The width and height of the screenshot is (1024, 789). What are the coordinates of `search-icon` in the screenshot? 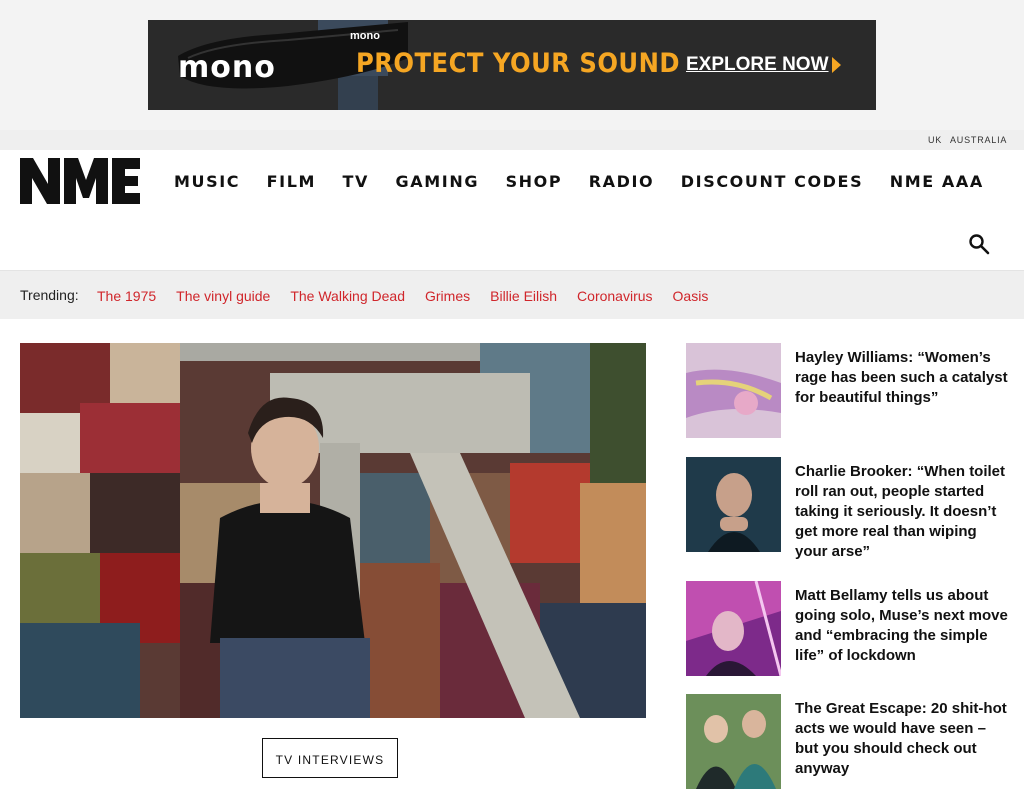 It's located at (979, 244).